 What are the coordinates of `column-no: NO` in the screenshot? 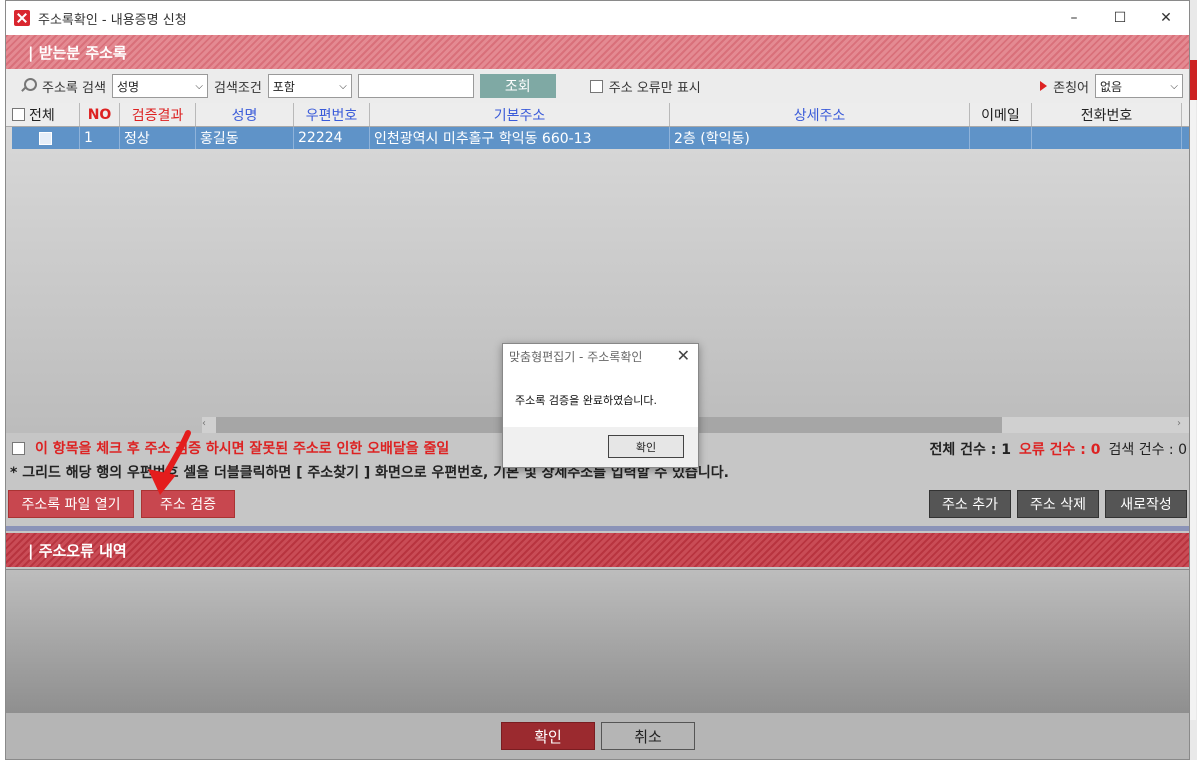 It's located at (100, 114).